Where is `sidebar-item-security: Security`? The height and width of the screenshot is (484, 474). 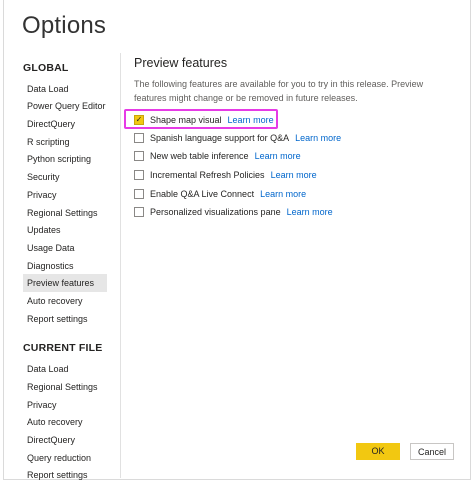
sidebar-item-security: Security is located at coordinates (65, 177).